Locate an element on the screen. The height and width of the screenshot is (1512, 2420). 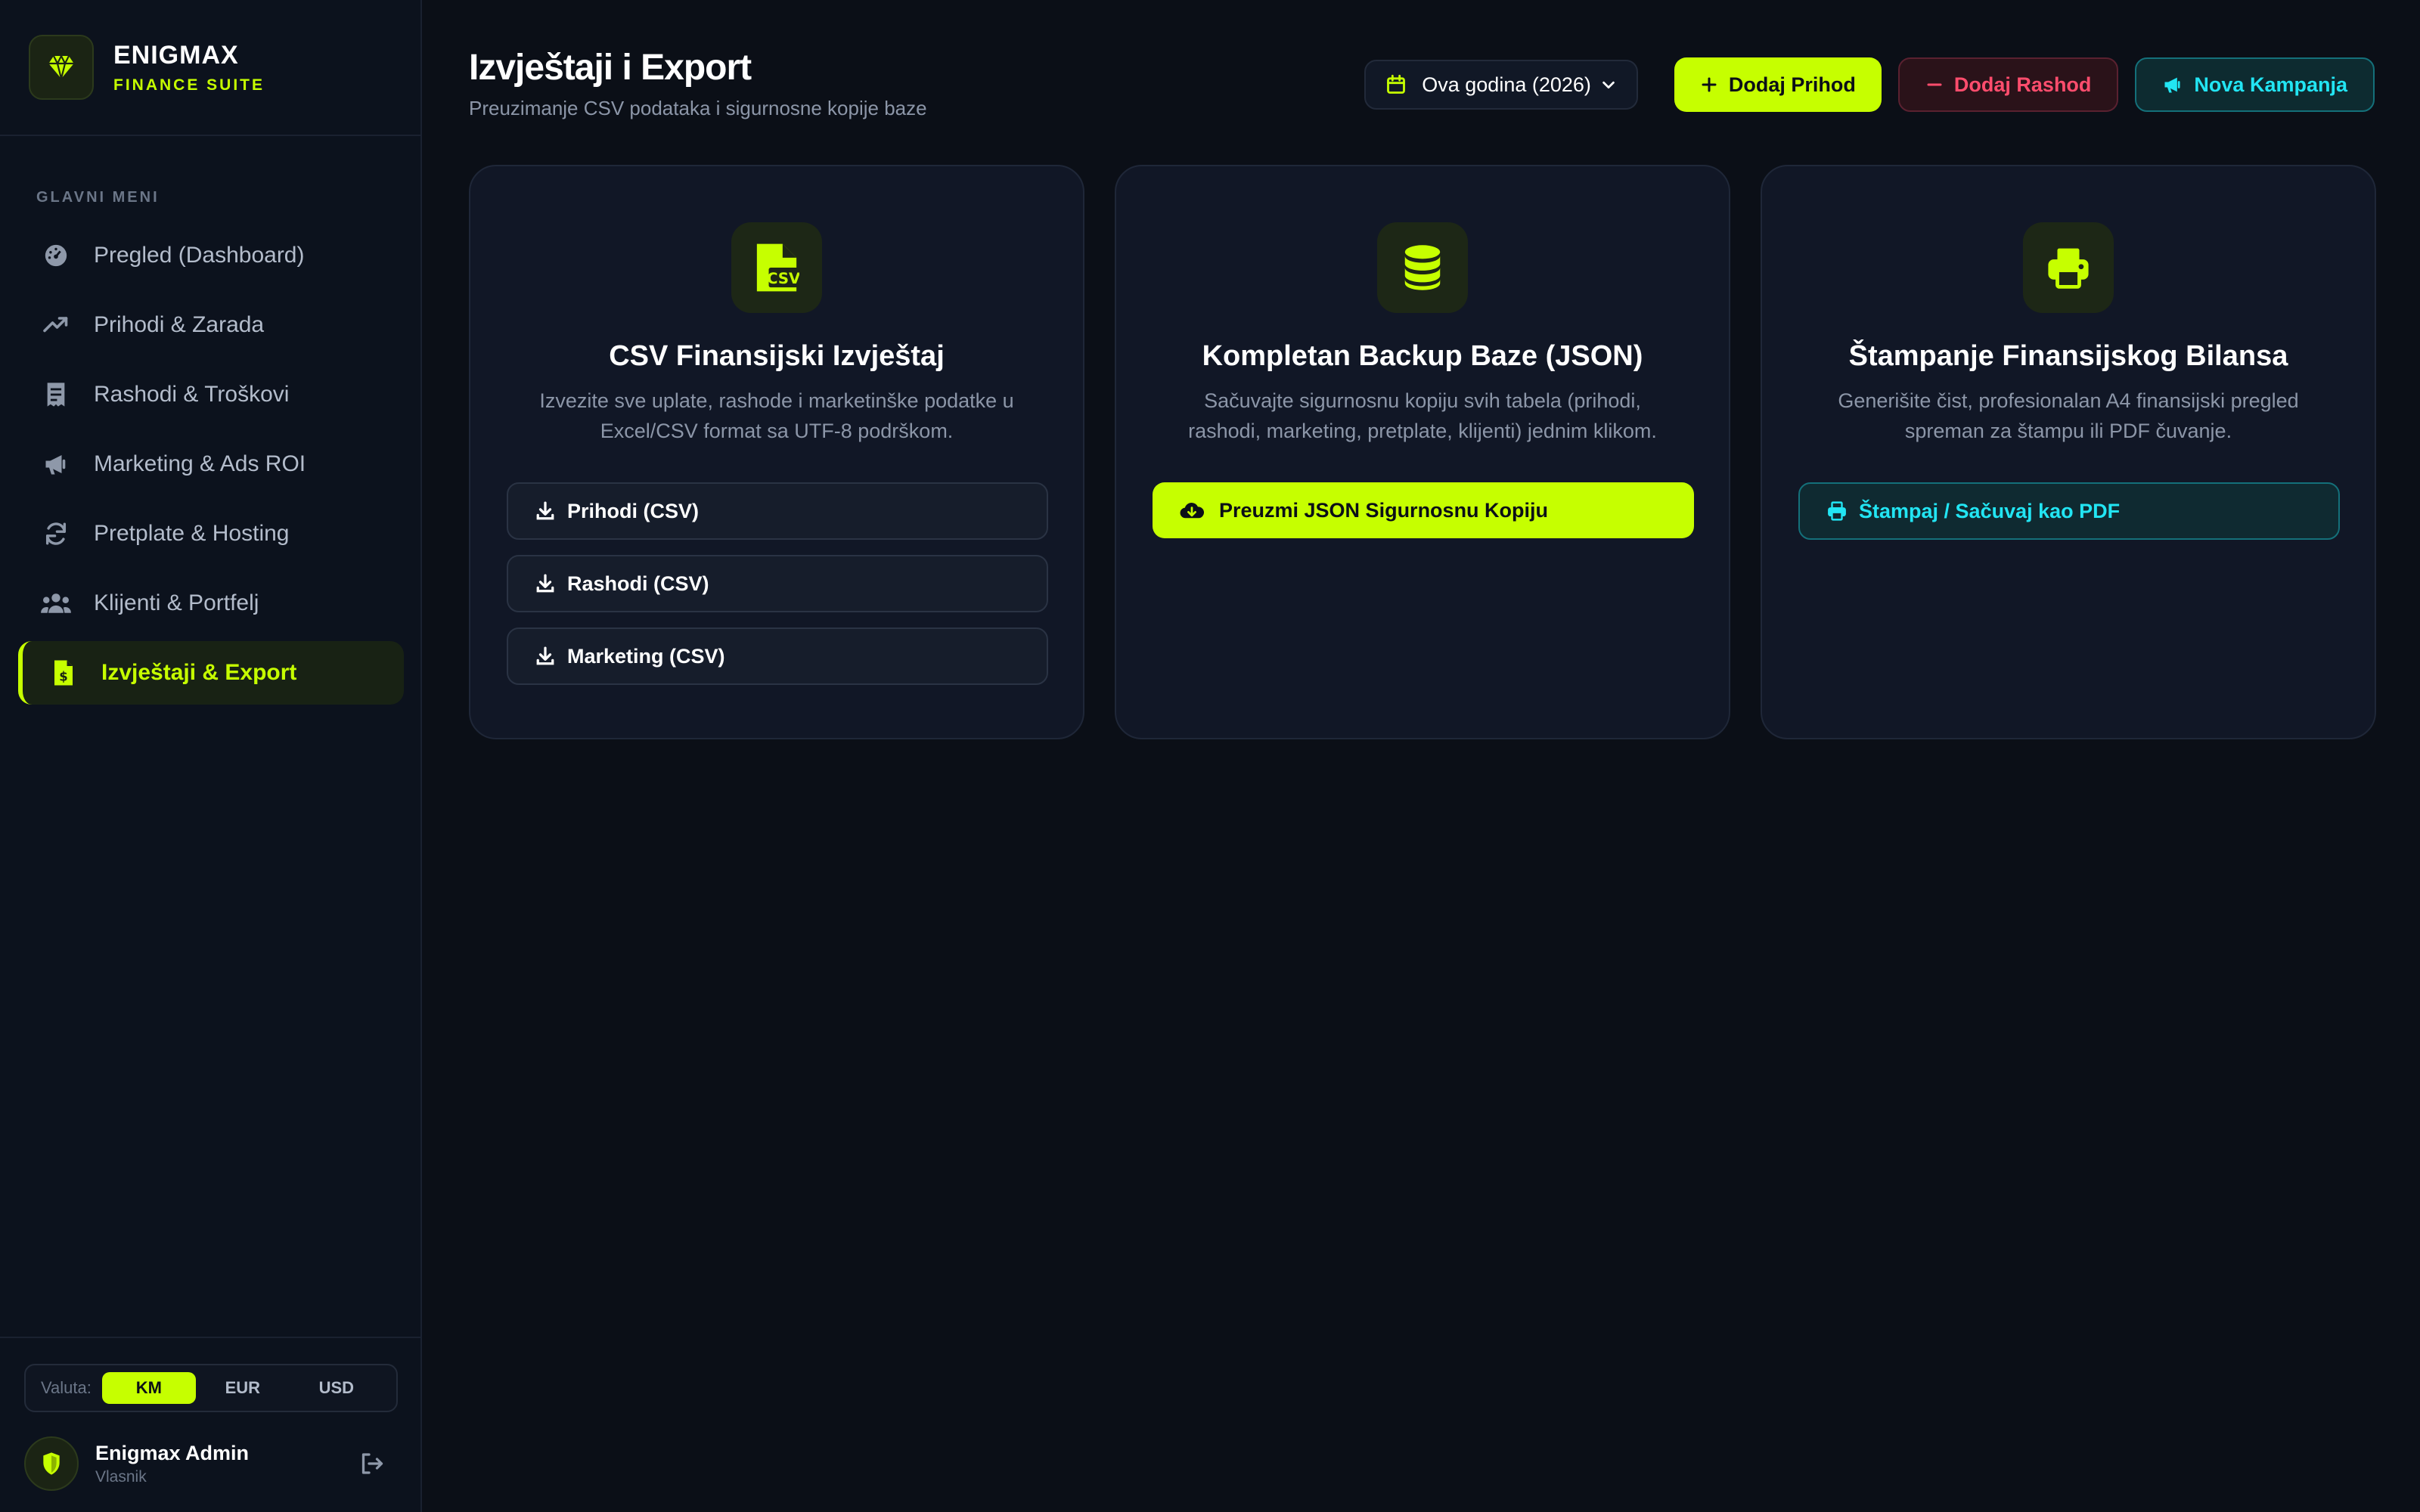
shield-icon is located at coordinates (51, 1463).